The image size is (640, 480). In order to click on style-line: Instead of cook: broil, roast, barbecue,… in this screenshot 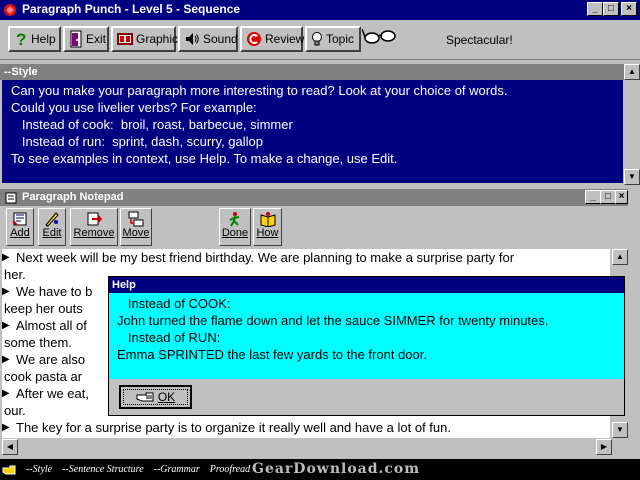, I will do `click(152, 124)`.